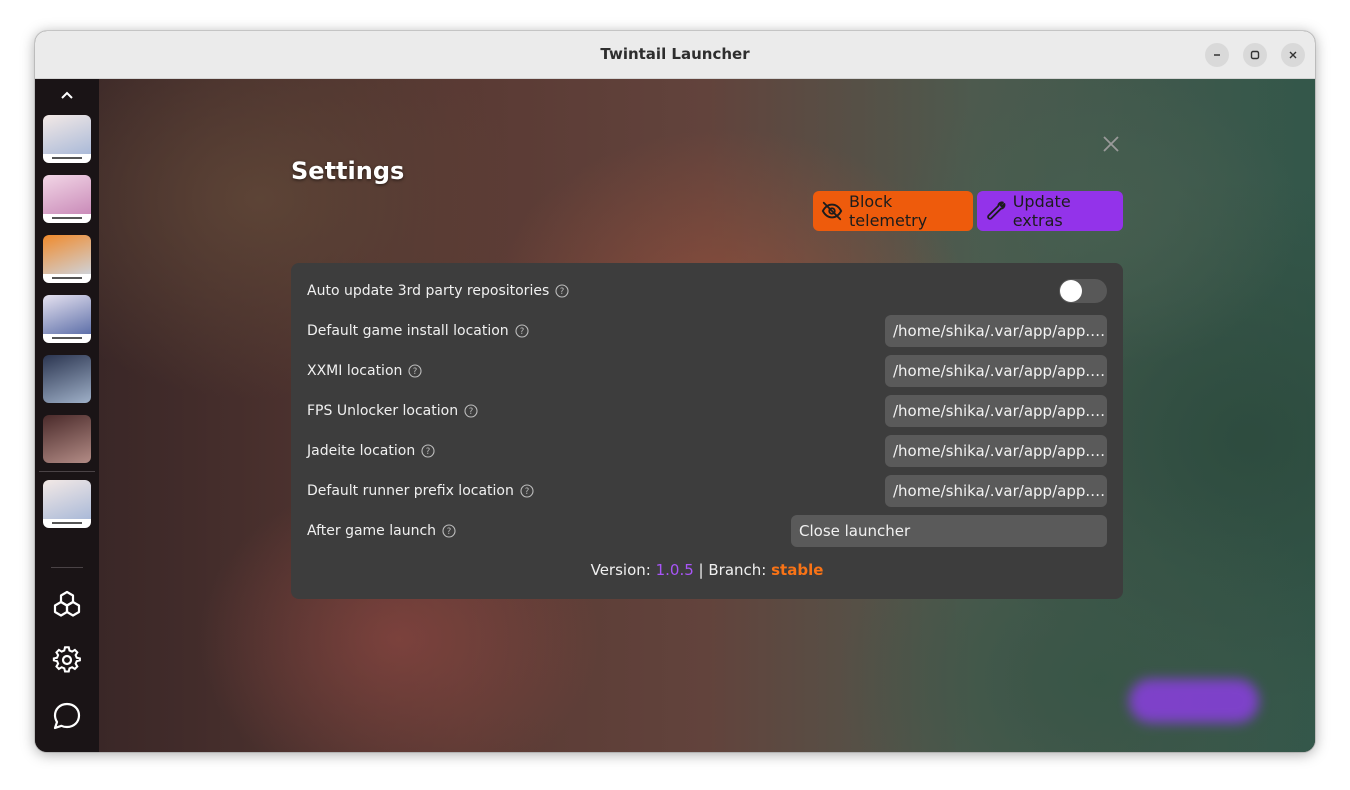 The height and width of the screenshot is (790, 1350). Describe the element at coordinates (797, 570) in the screenshot. I see `branch-name: stable` at that location.